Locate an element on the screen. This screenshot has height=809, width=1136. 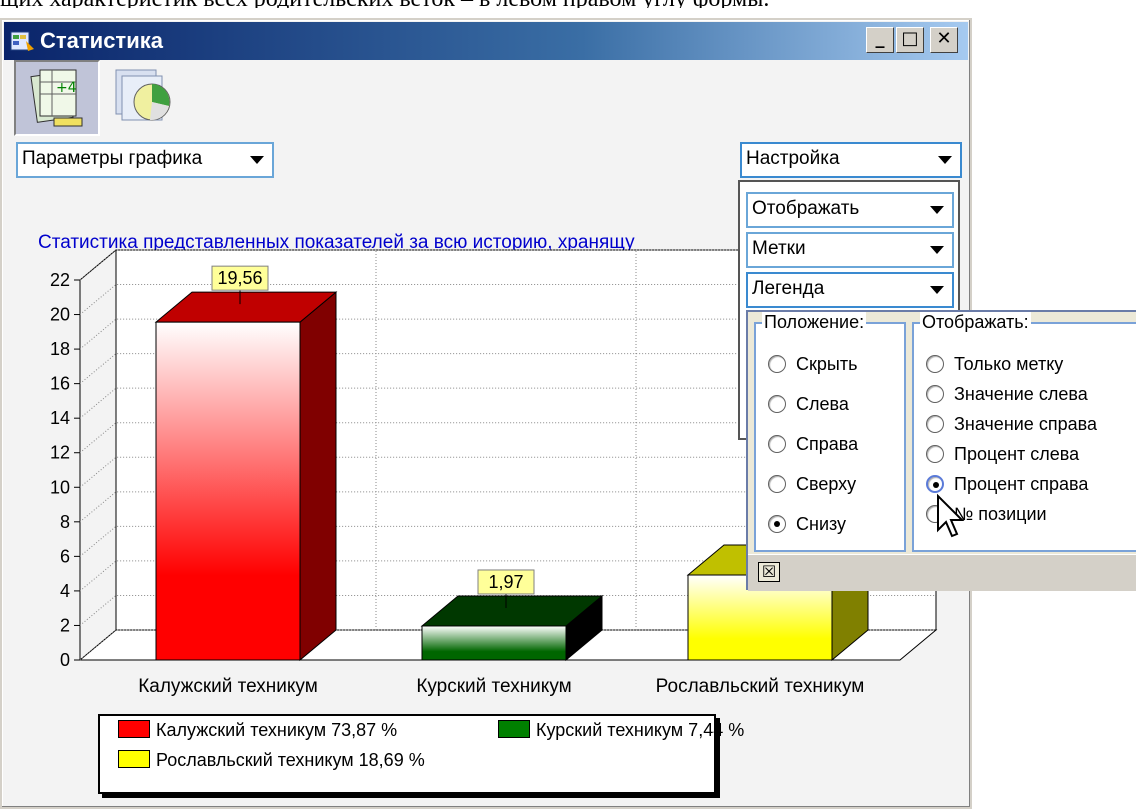
y-tick-label: 20 is located at coordinates (60, 315).